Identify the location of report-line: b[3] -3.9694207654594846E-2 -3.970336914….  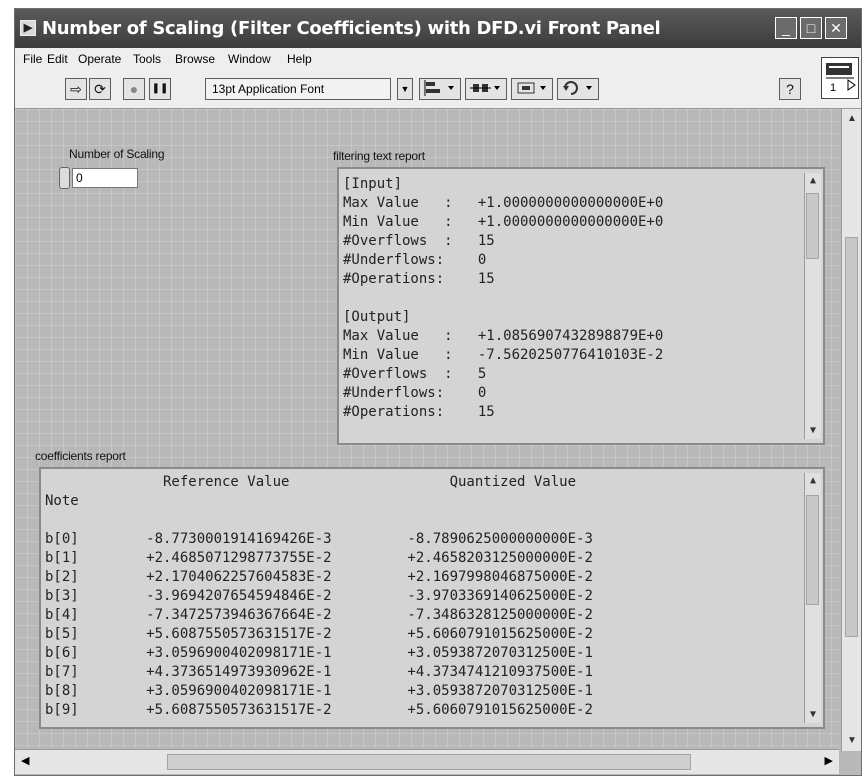
(319, 596).